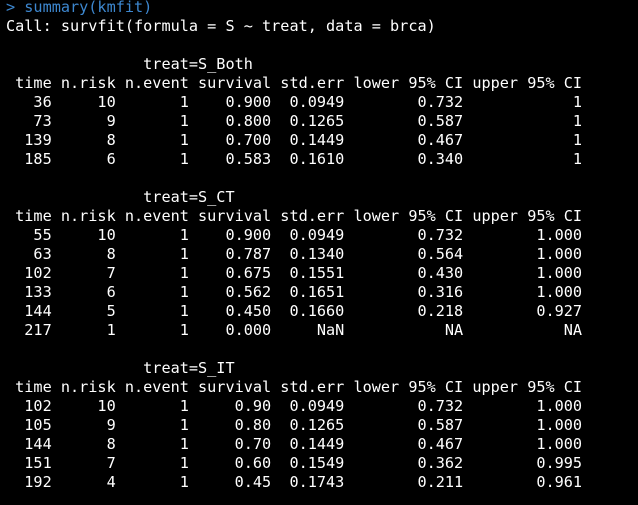 The height and width of the screenshot is (505, 638). Describe the element at coordinates (294, 292) in the screenshot. I see `table-row: 133 6 1 0.562 0.1651 0.316 1.000` at that location.